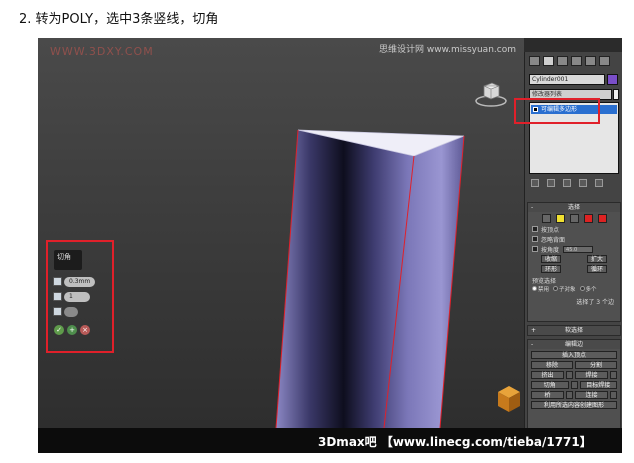 This screenshot has height=463, width=634. I want to click on target-weld-button: 目标焊接, so click(598, 385).